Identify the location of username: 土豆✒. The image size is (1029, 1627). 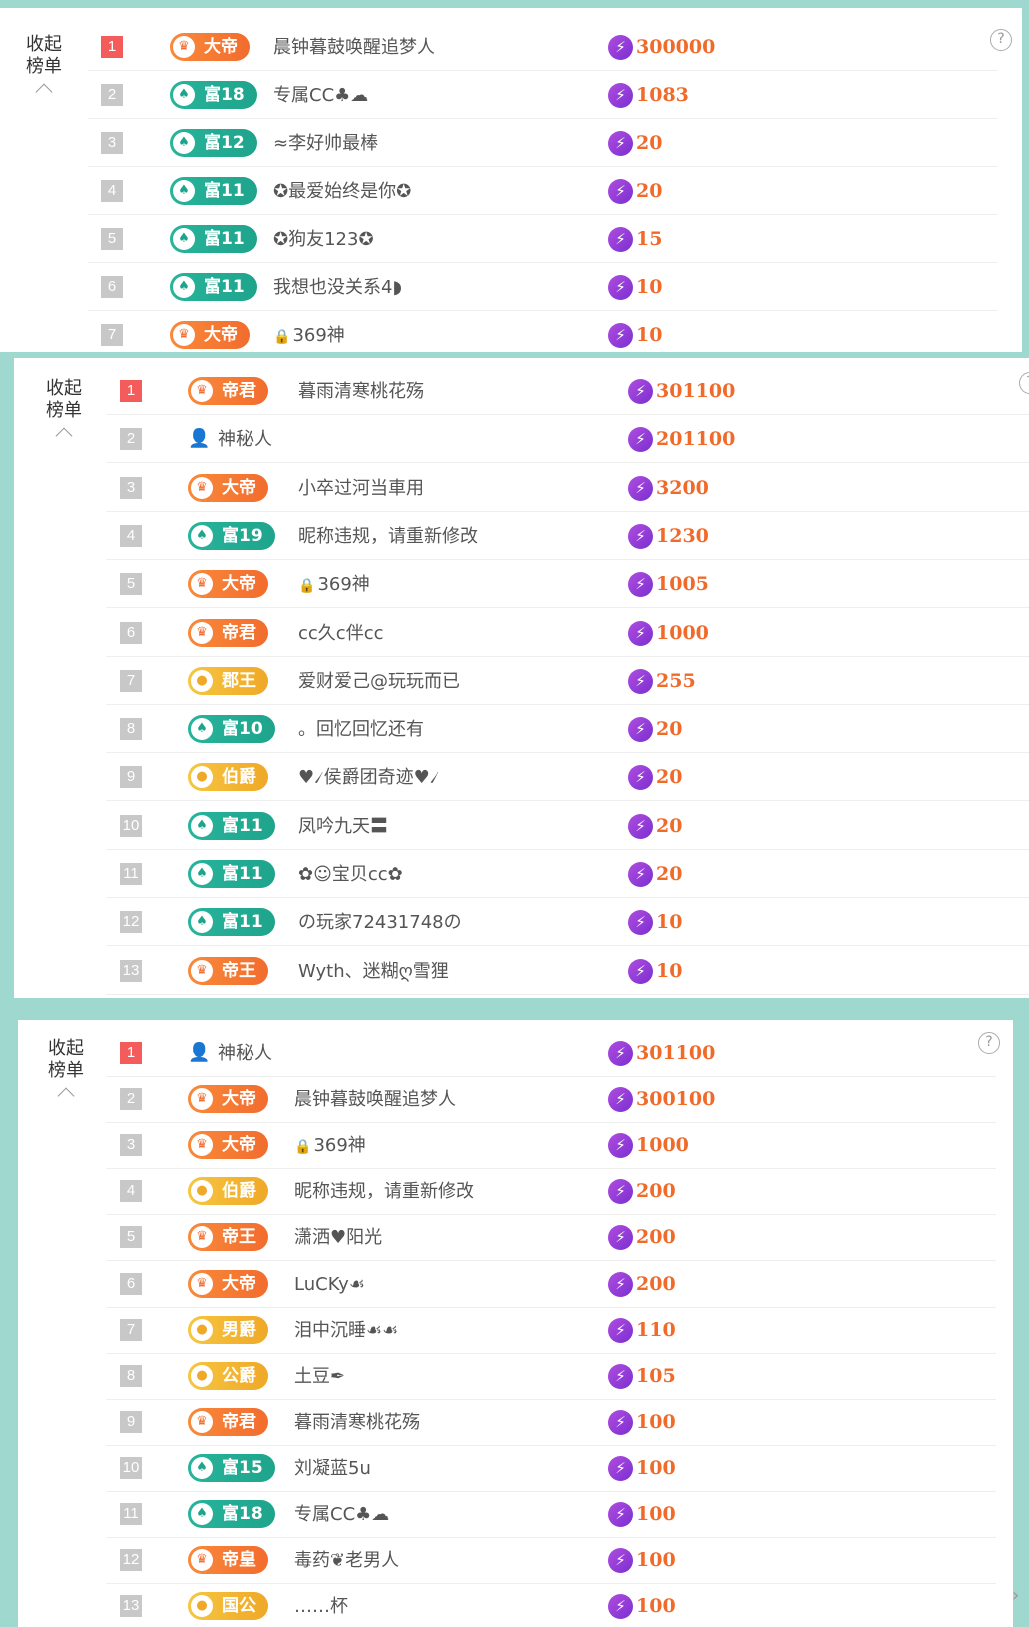
(319, 1376).